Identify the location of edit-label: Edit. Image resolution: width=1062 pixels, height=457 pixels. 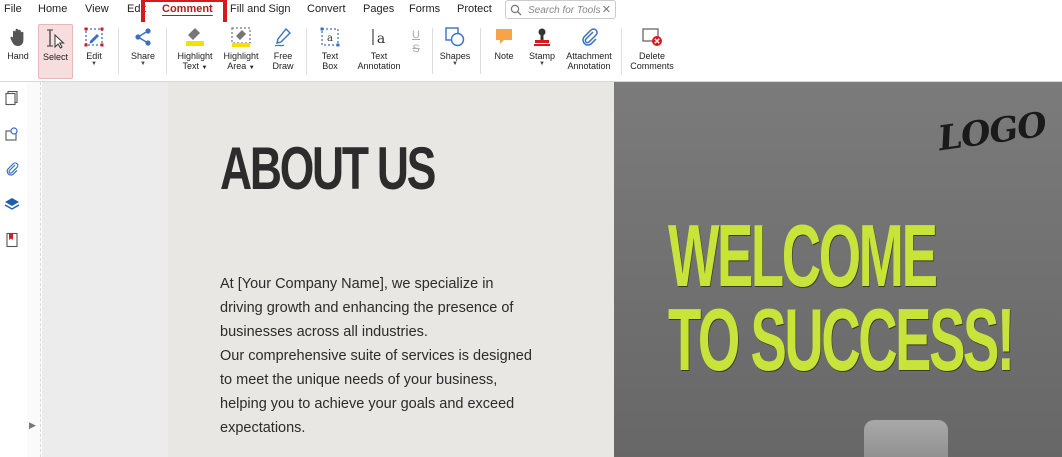
(94, 56).